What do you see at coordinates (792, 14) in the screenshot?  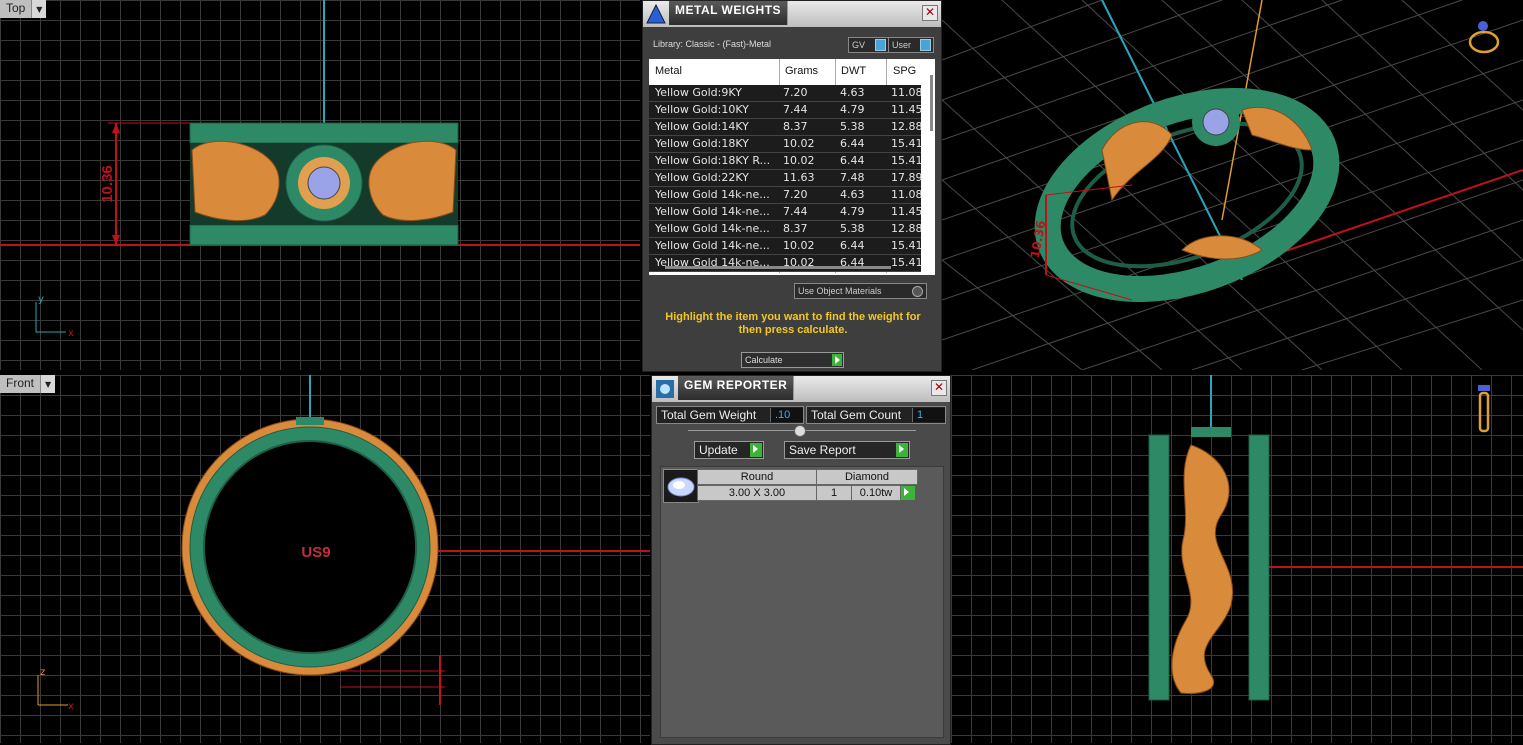 I see `metal-weights-titlebar: METAL WEIGHTS ✕` at bounding box center [792, 14].